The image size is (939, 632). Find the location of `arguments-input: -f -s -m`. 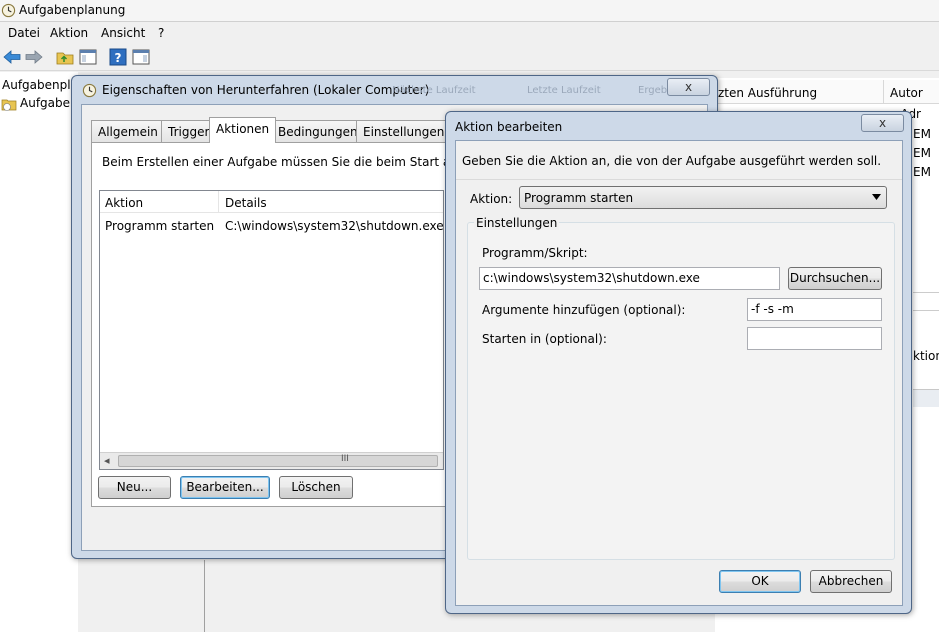

arguments-input: -f -s -m is located at coordinates (814, 309).